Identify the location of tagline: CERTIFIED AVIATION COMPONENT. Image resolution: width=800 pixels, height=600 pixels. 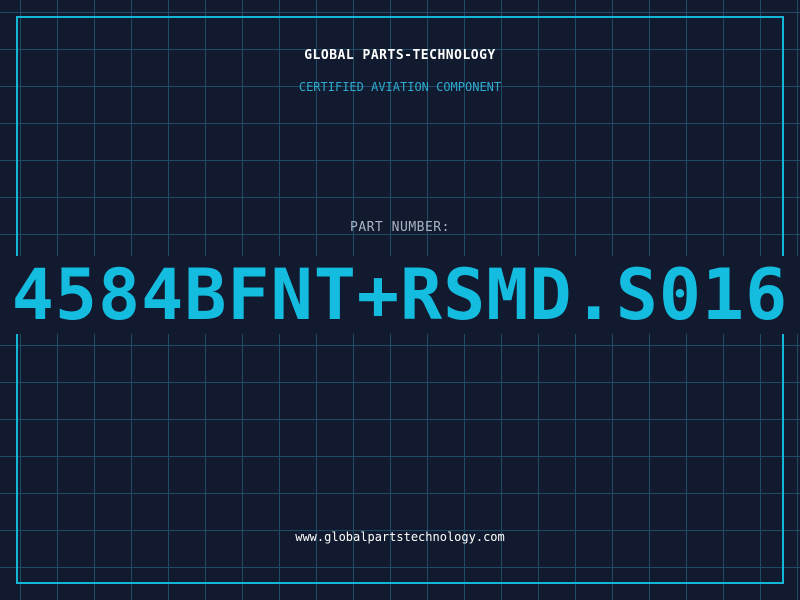
(400, 87).